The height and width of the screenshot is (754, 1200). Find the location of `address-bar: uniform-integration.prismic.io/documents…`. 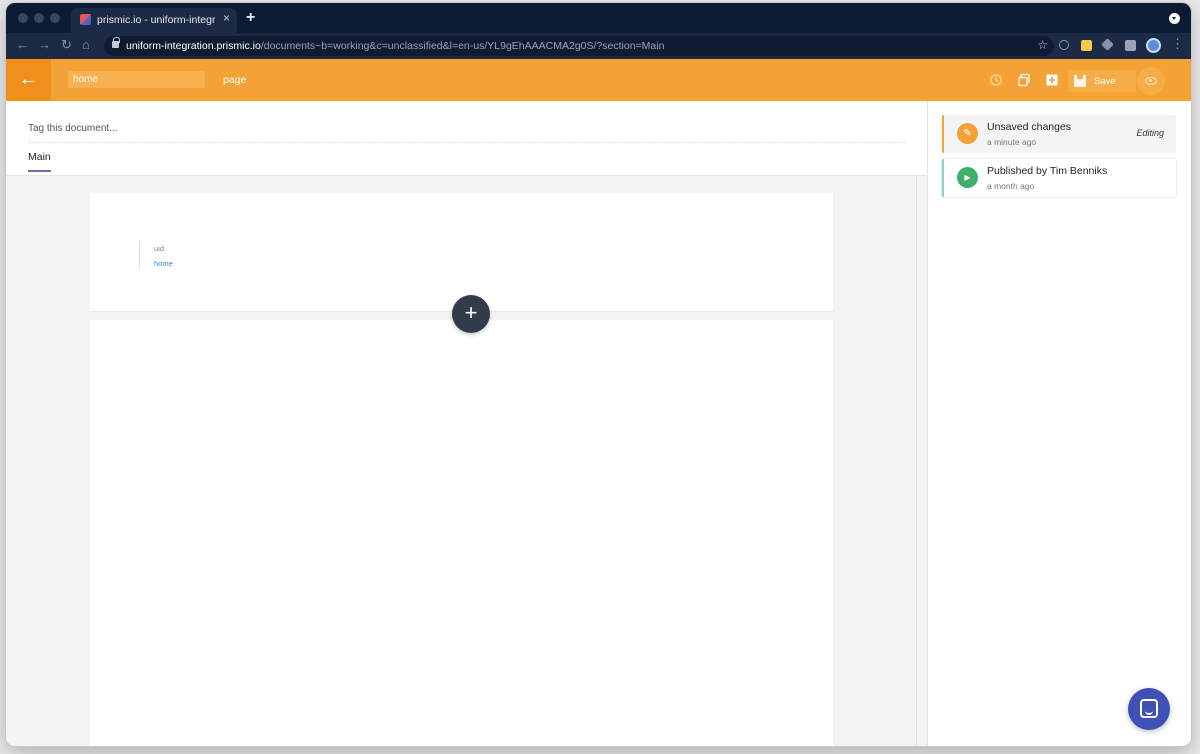

address-bar: uniform-integration.prismic.io/documents… is located at coordinates (579, 46).